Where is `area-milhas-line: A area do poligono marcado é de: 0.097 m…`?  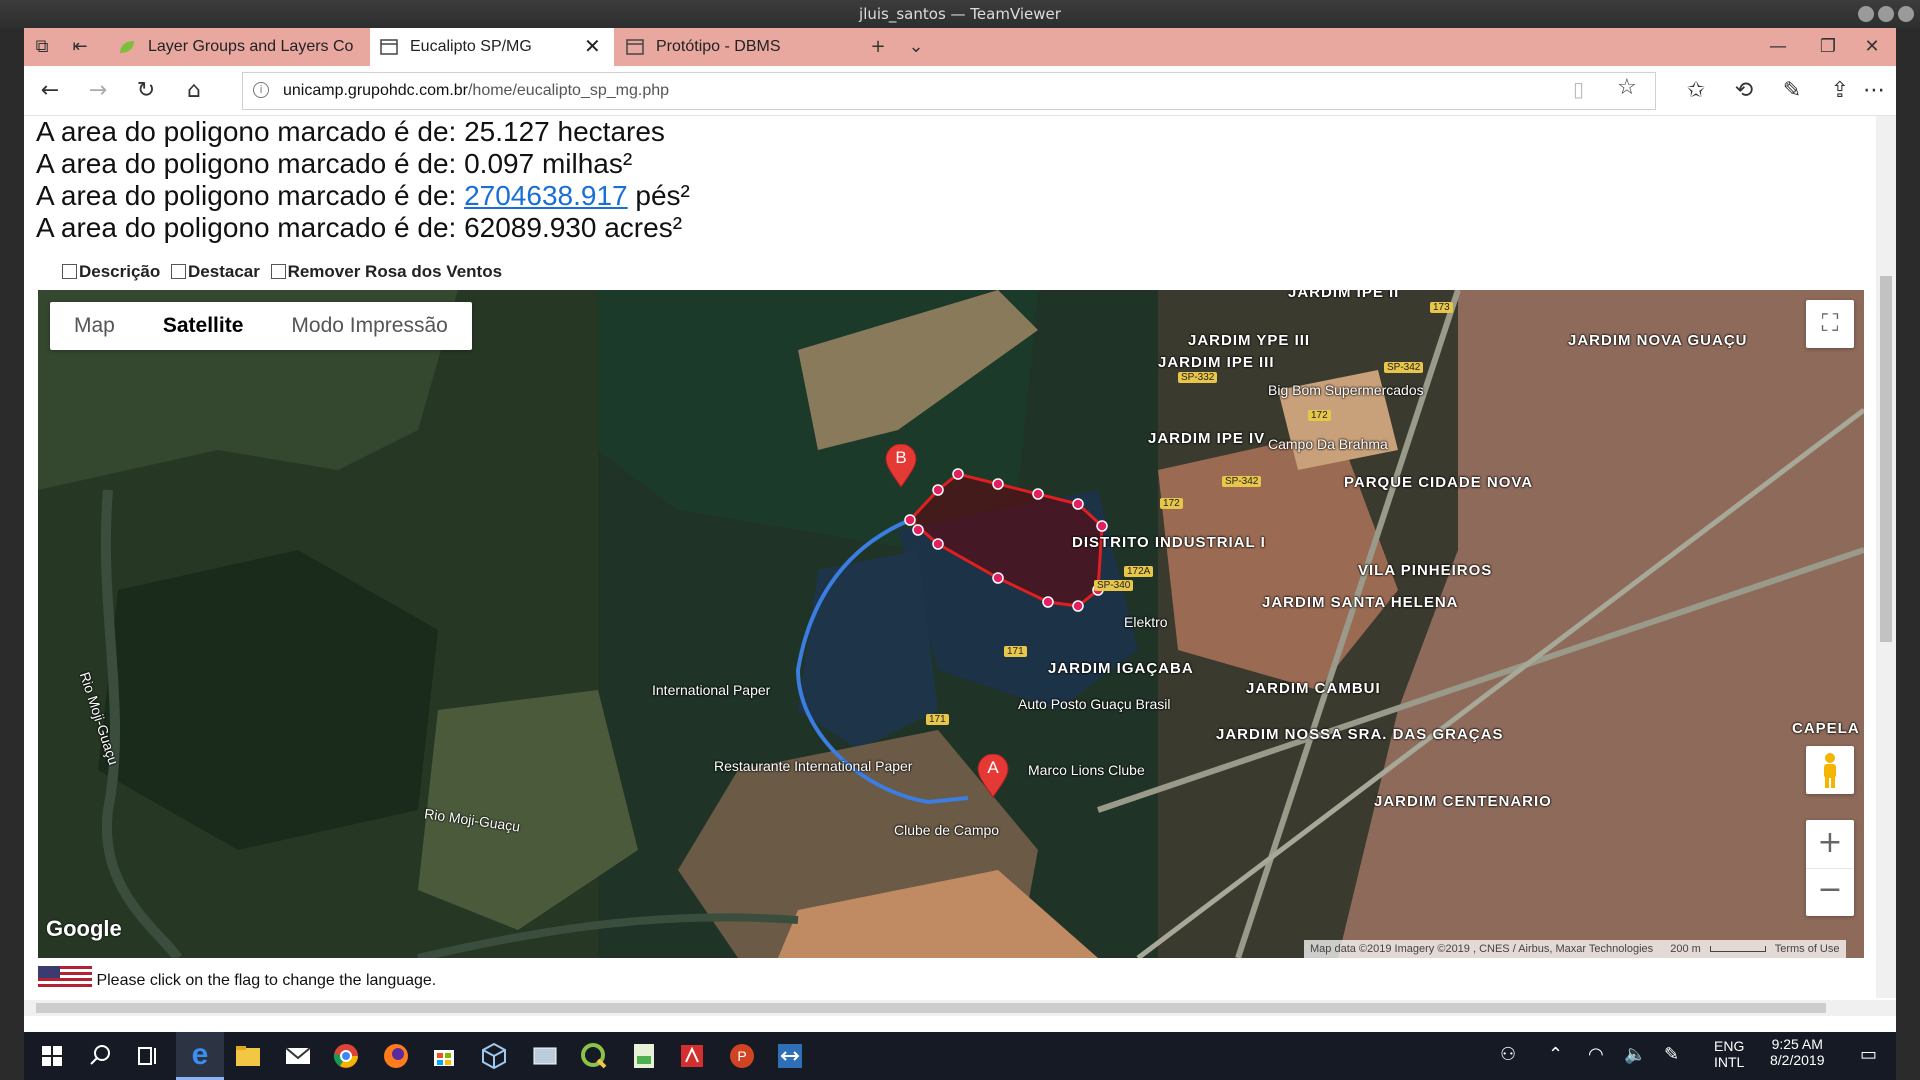
area-milhas-line: A area do poligono marcado é de: 0.097 m… is located at coordinates (334, 164).